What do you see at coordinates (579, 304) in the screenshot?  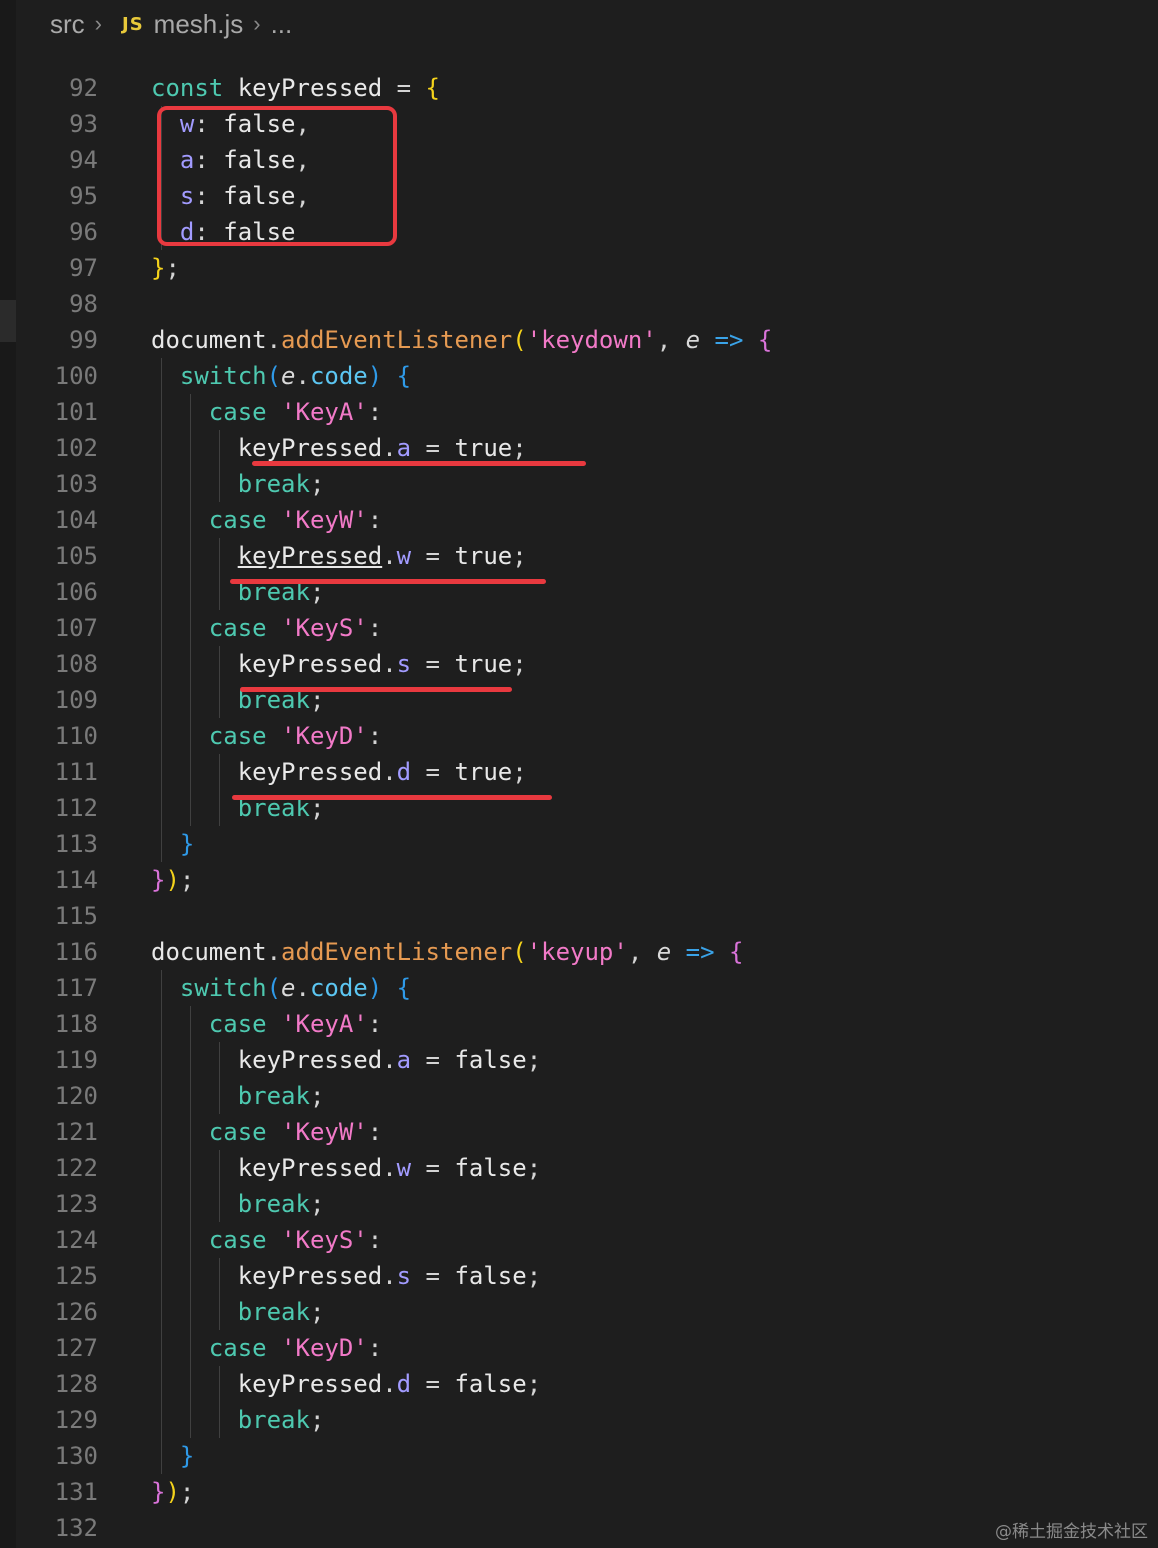 I see `code-line: 98` at bounding box center [579, 304].